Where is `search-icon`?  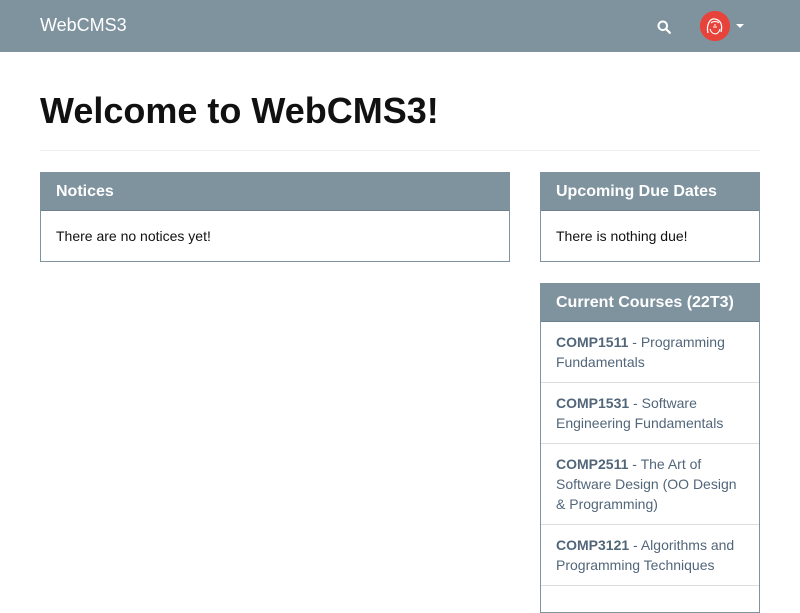
search-icon is located at coordinates (664, 27).